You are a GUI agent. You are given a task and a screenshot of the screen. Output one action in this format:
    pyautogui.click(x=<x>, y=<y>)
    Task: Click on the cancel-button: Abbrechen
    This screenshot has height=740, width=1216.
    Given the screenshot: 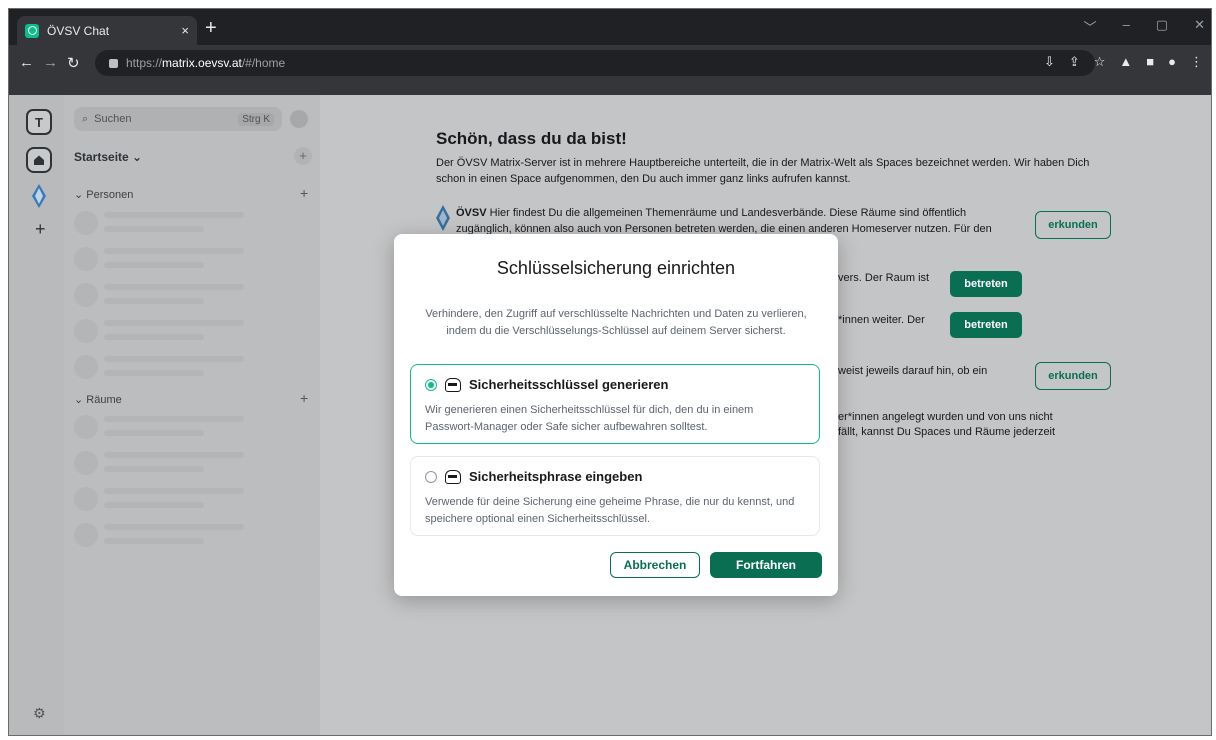 What is the action you would take?
    pyautogui.click(x=655, y=565)
    